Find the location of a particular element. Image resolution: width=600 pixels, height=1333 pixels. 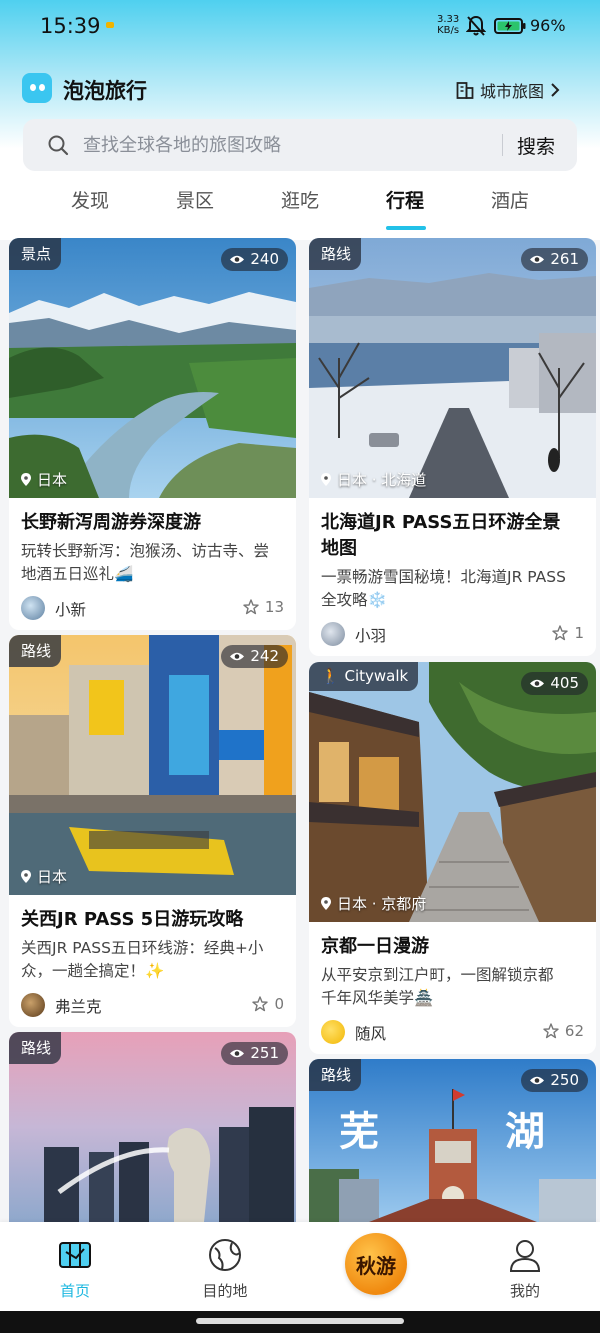

card-description: 玩转长野新泻：泡猴汤、访古寺、尝 地酒五日巡礼🚄 is located at coordinates (152, 563).